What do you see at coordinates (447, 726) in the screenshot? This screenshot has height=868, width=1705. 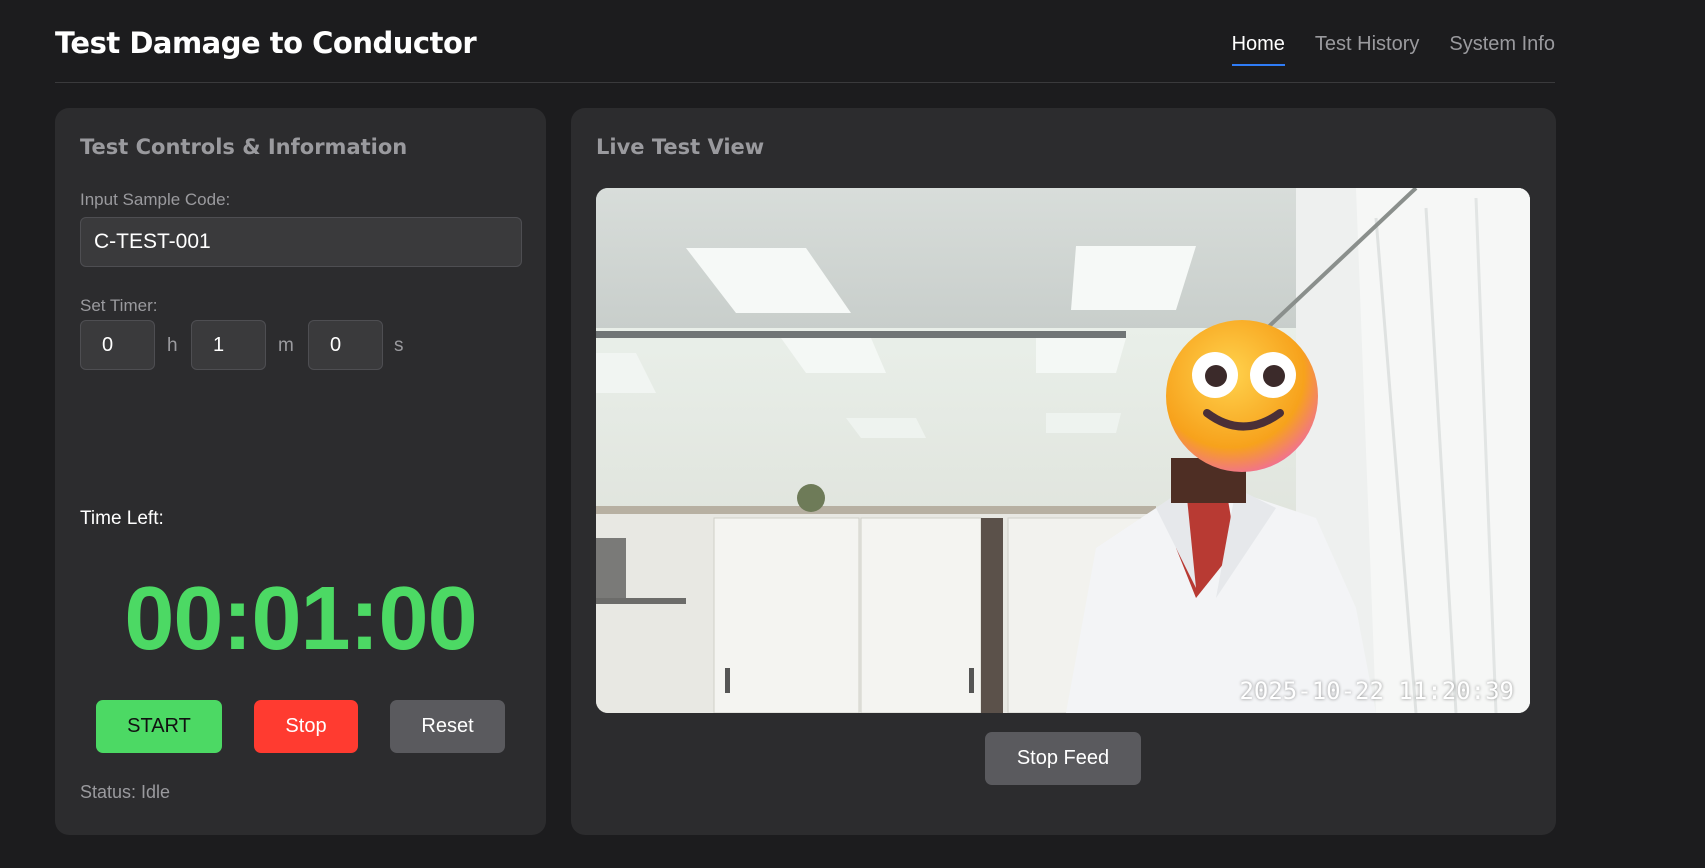 I see `reset-button: Reset` at bounding box center [447, 726].